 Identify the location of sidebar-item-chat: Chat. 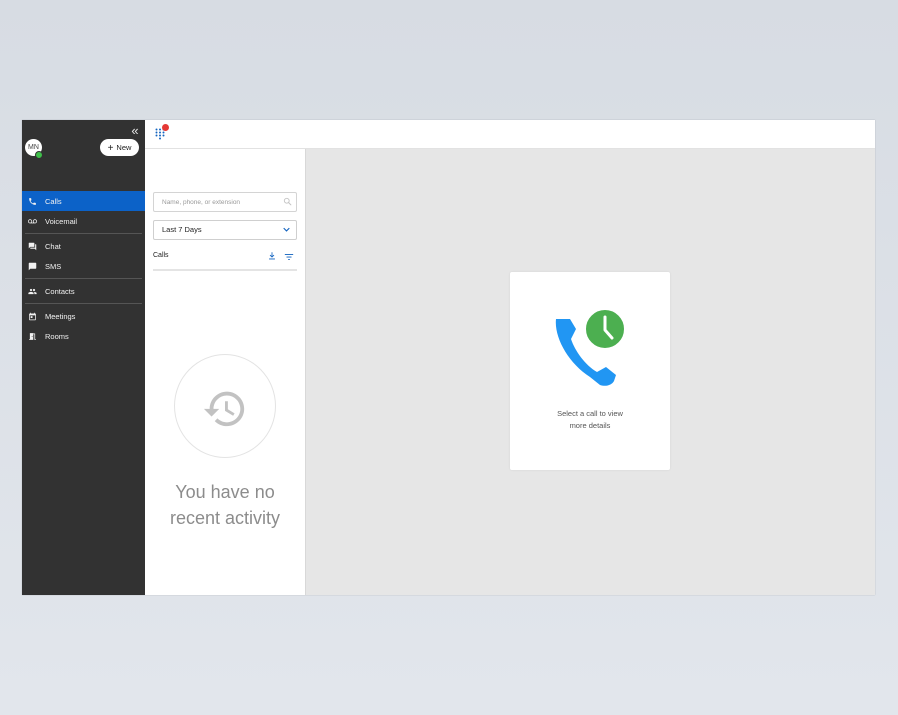
(83, 246).